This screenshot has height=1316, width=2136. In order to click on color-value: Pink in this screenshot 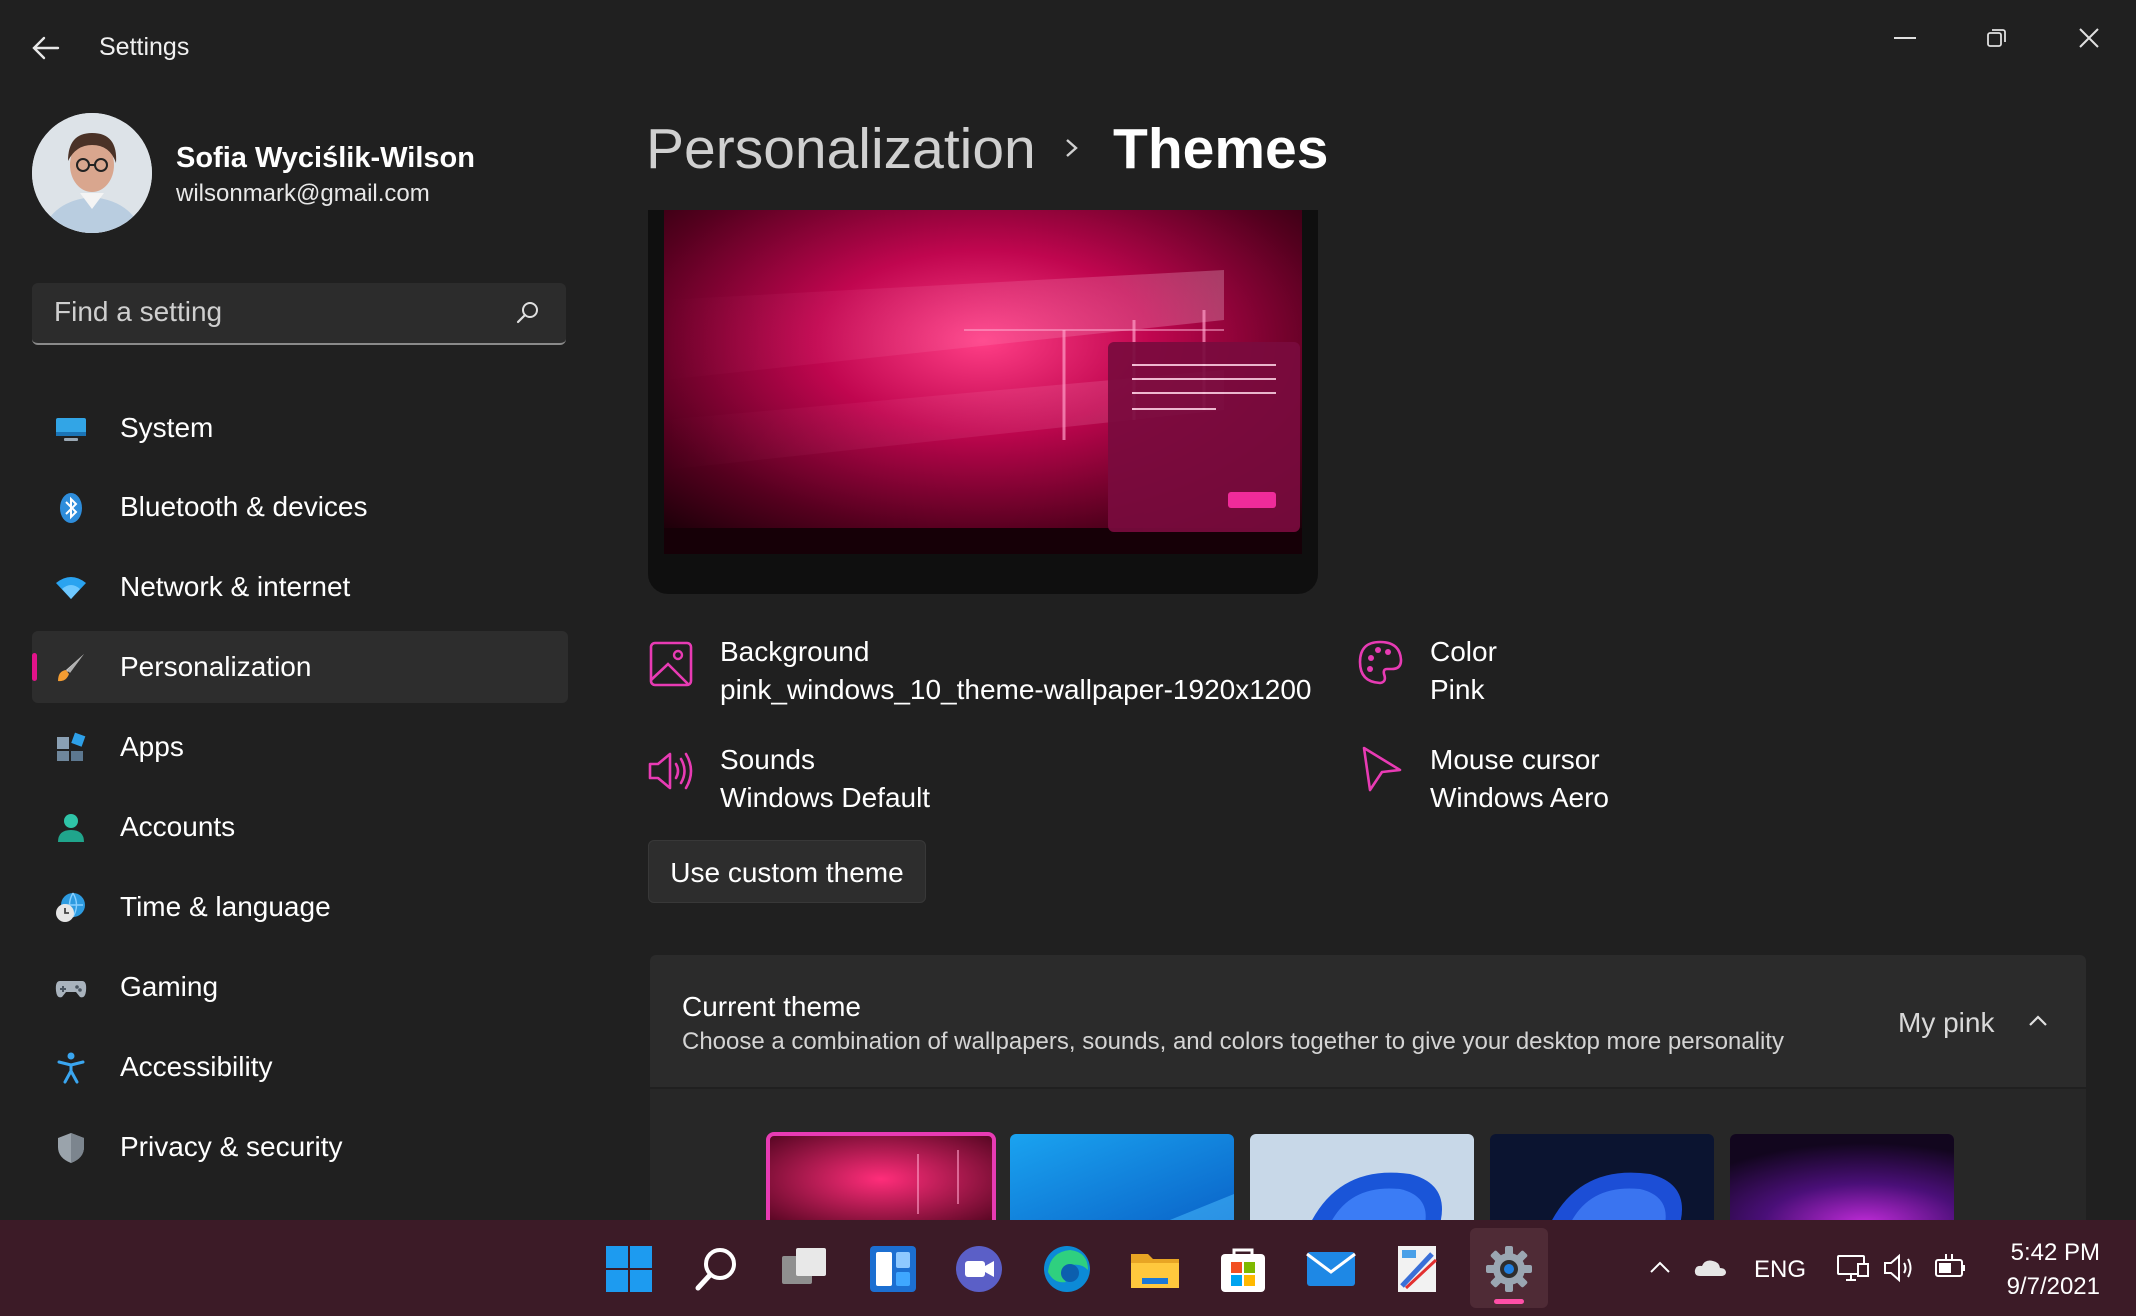, I will do `click(1457, 690)`.